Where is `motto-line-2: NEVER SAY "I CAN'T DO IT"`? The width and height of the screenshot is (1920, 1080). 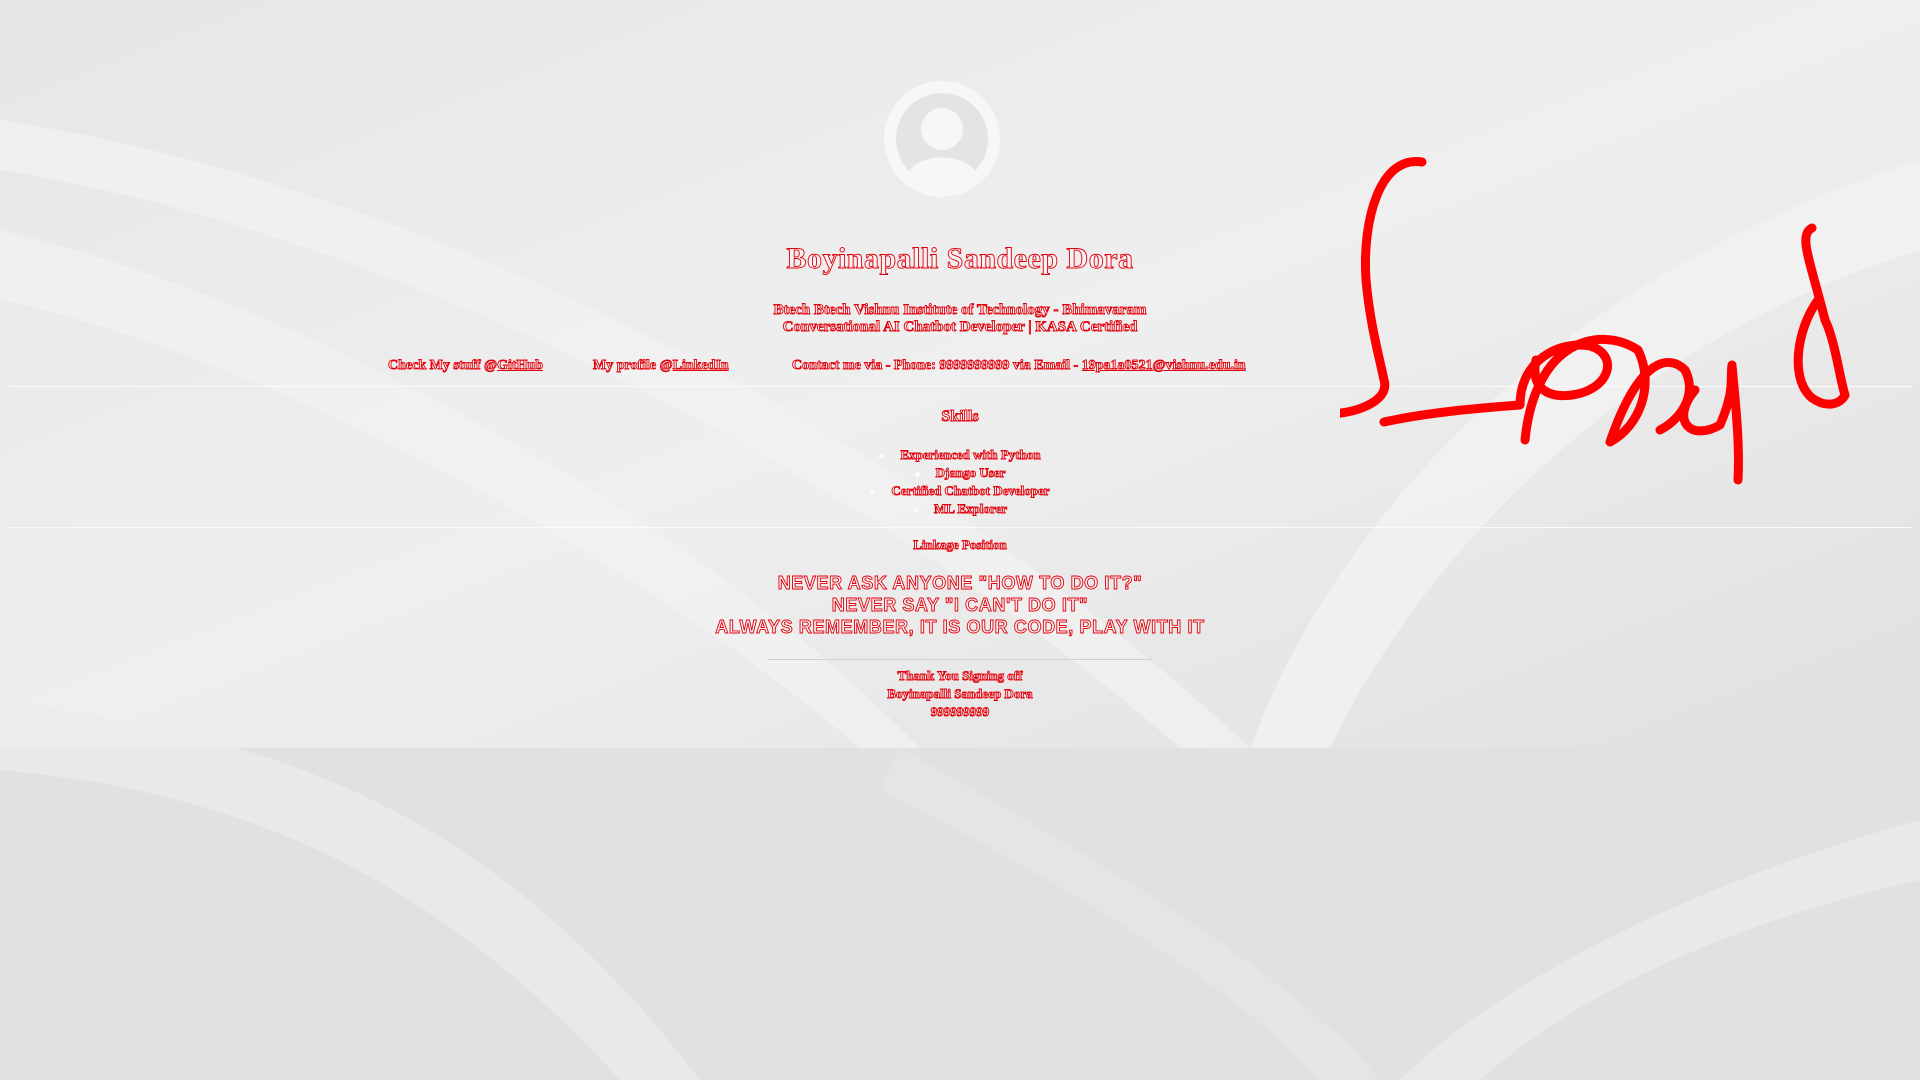 motto-line-2: NEVER SAY "I CAN'T DO IT" is located at coordinates (960, 605).